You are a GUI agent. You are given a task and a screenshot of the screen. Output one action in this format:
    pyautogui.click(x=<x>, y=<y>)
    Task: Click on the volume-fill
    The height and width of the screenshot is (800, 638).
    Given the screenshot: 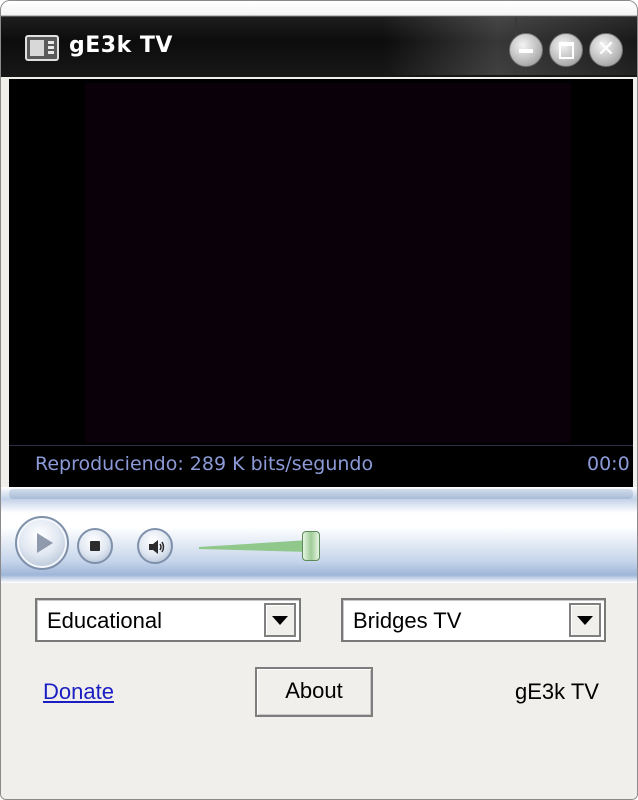 What is the action you would take?
    pyautogui.click(x=254, y=546)
    